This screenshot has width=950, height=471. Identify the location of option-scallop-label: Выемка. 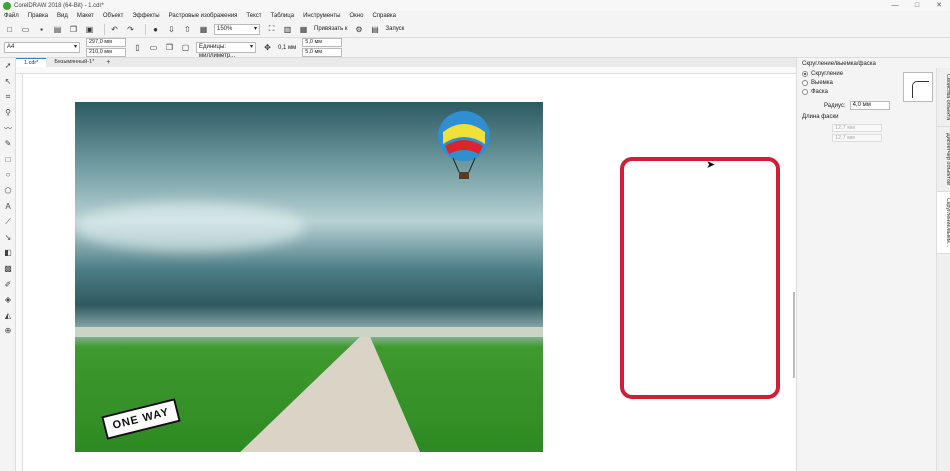
(822, 83).